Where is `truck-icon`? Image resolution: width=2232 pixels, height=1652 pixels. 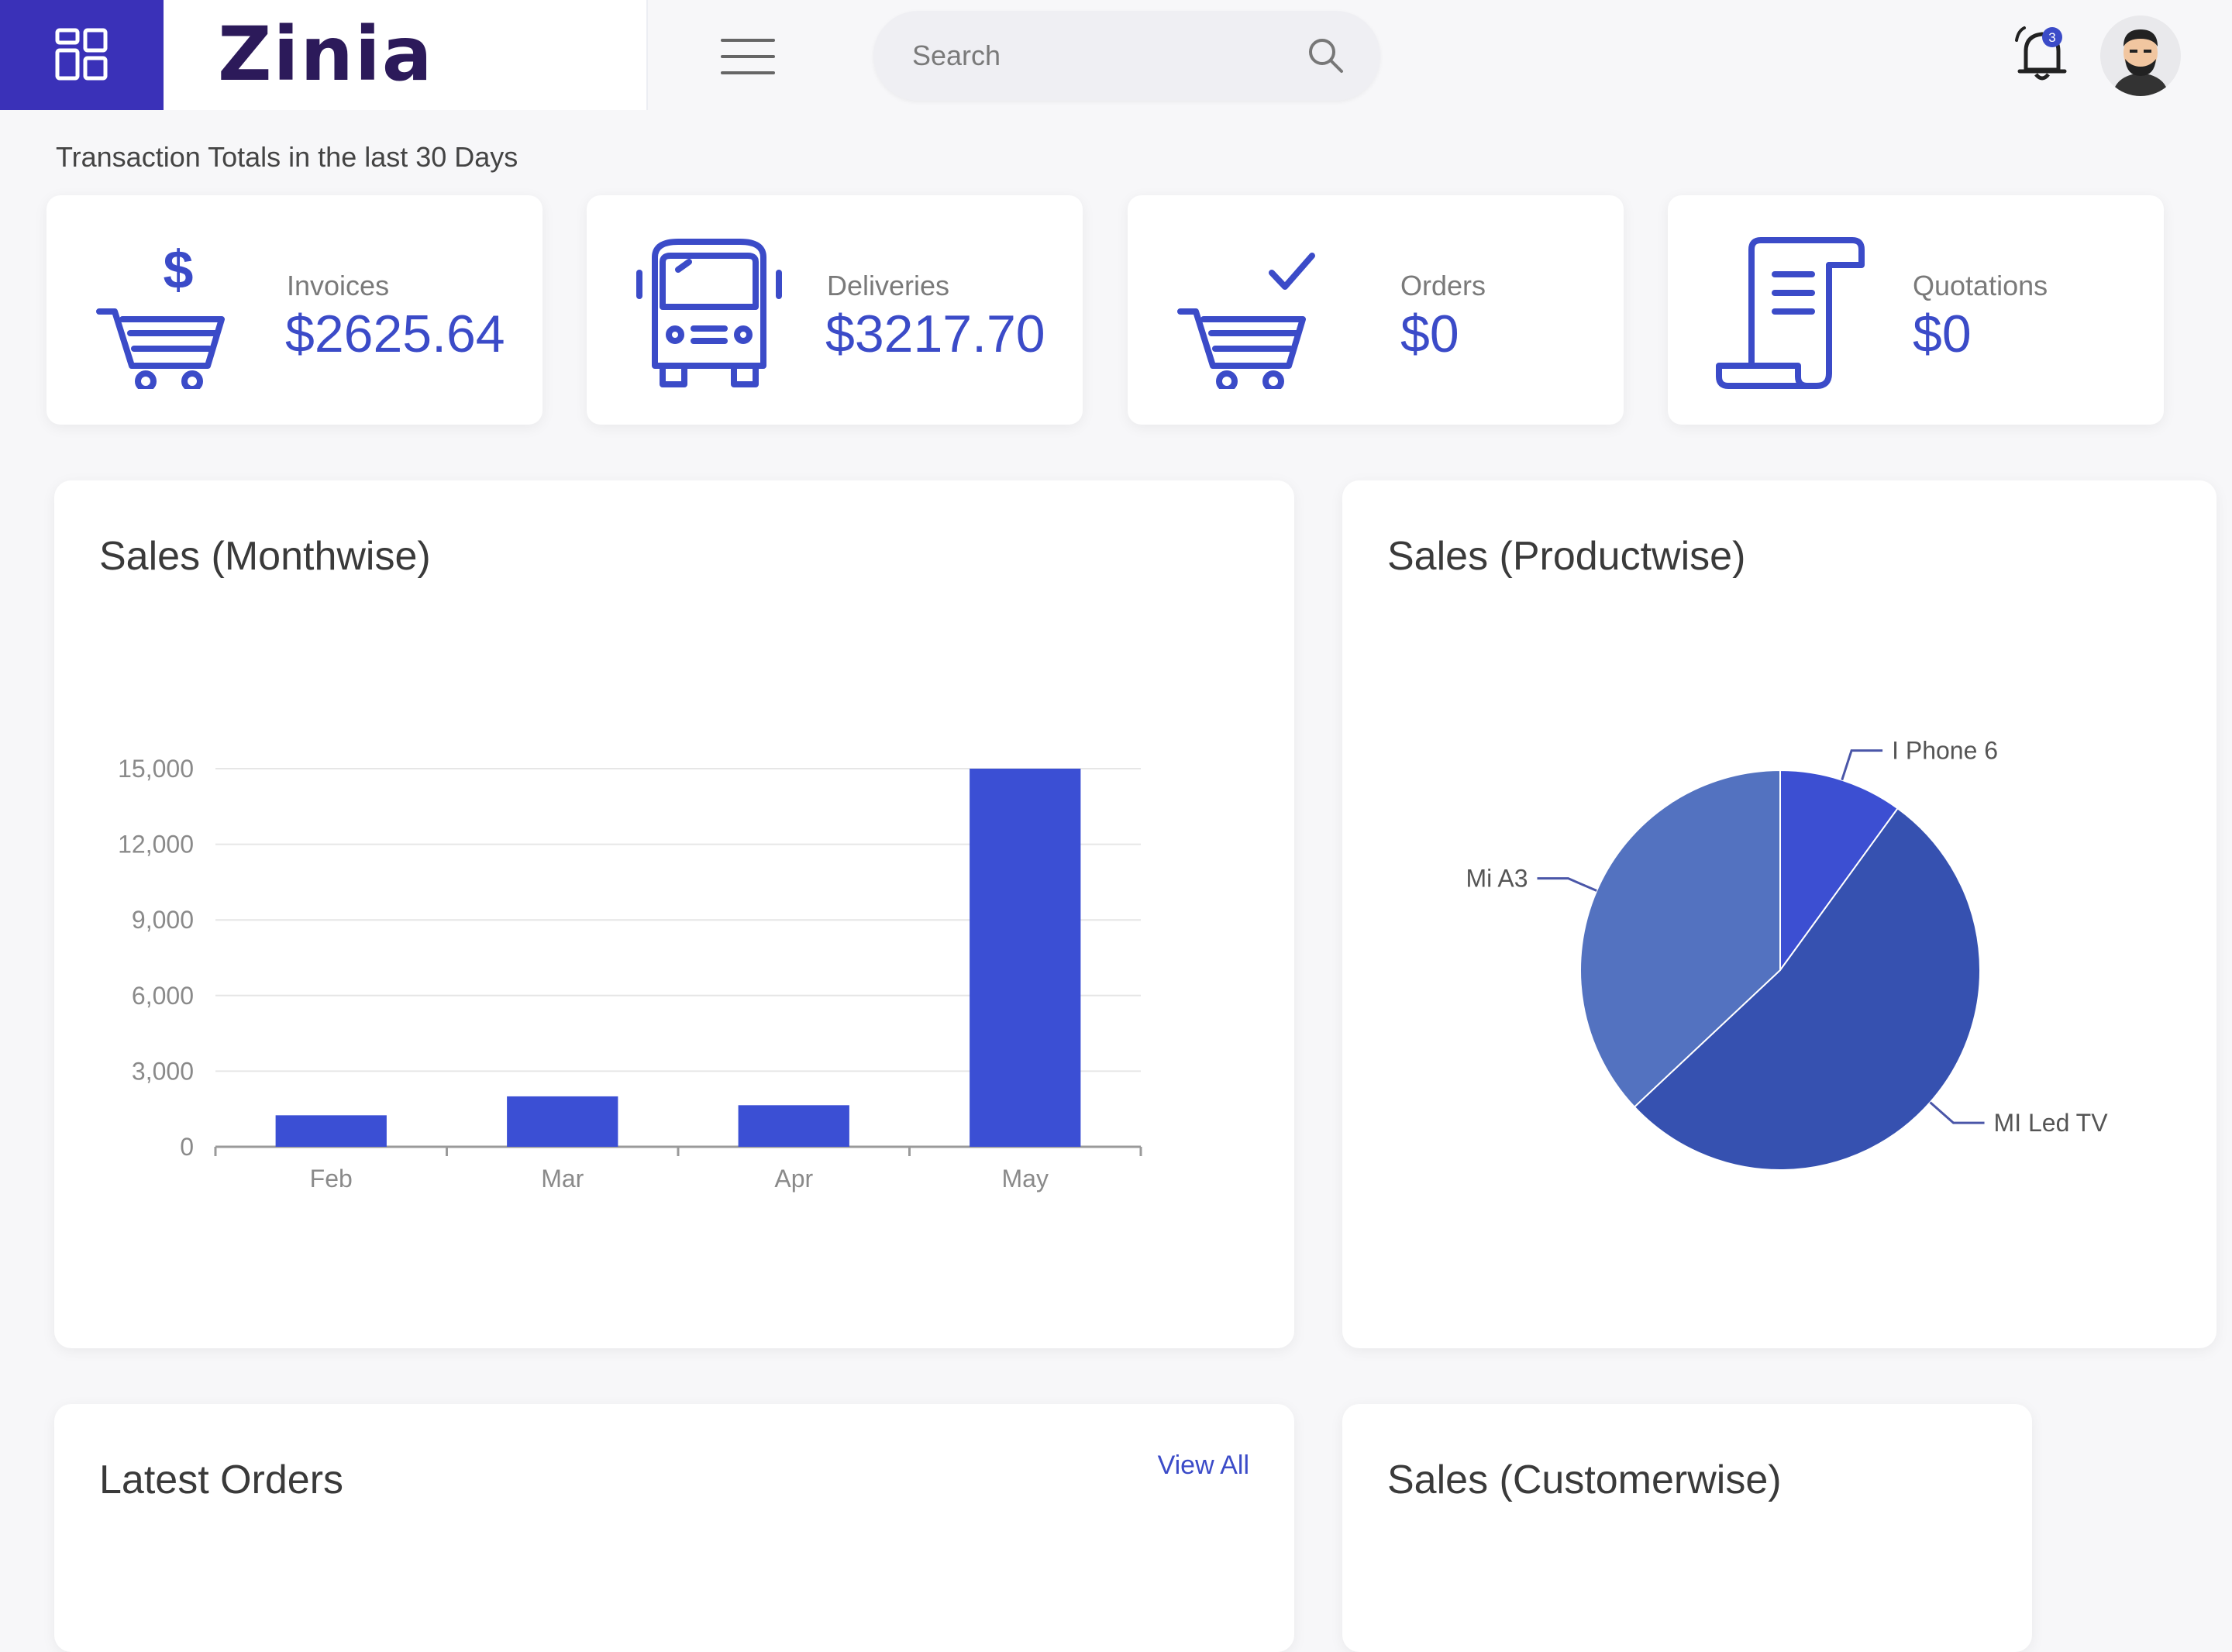 truck-icon is located at coordinates (709, 313).